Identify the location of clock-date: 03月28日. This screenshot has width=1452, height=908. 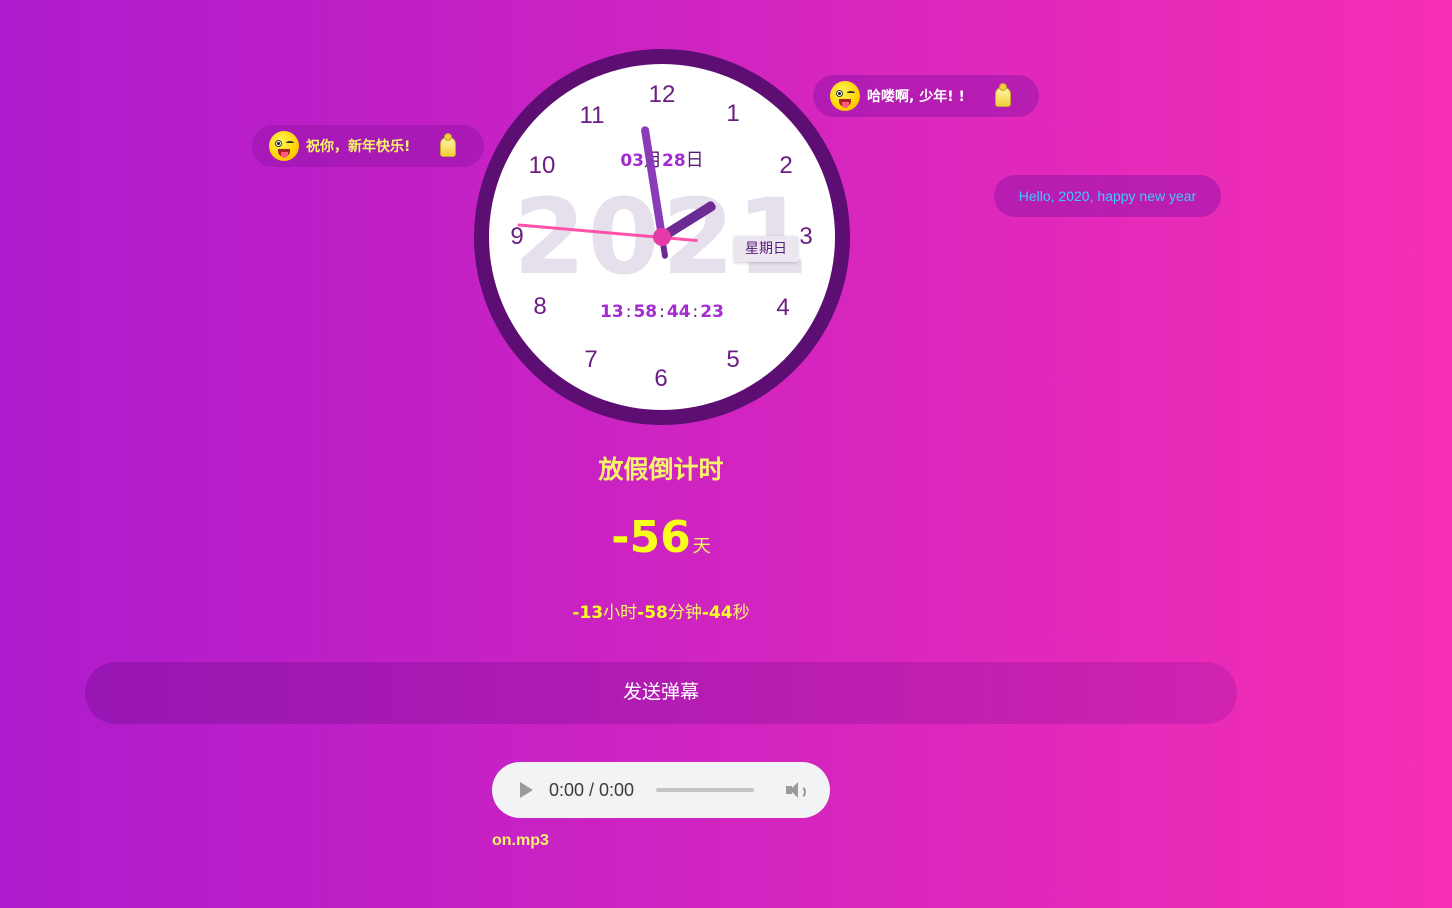
(662, 159).